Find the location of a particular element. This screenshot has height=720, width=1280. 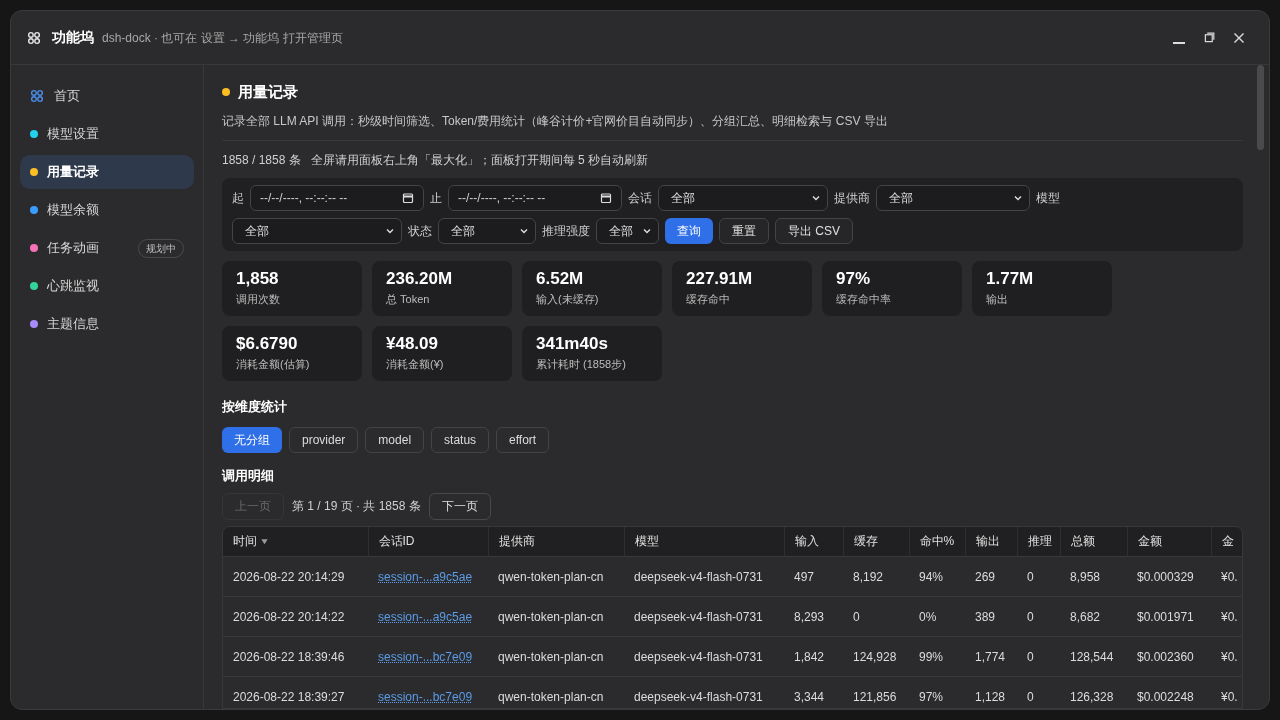

group-option: provider is located at coordinates (324, 440).